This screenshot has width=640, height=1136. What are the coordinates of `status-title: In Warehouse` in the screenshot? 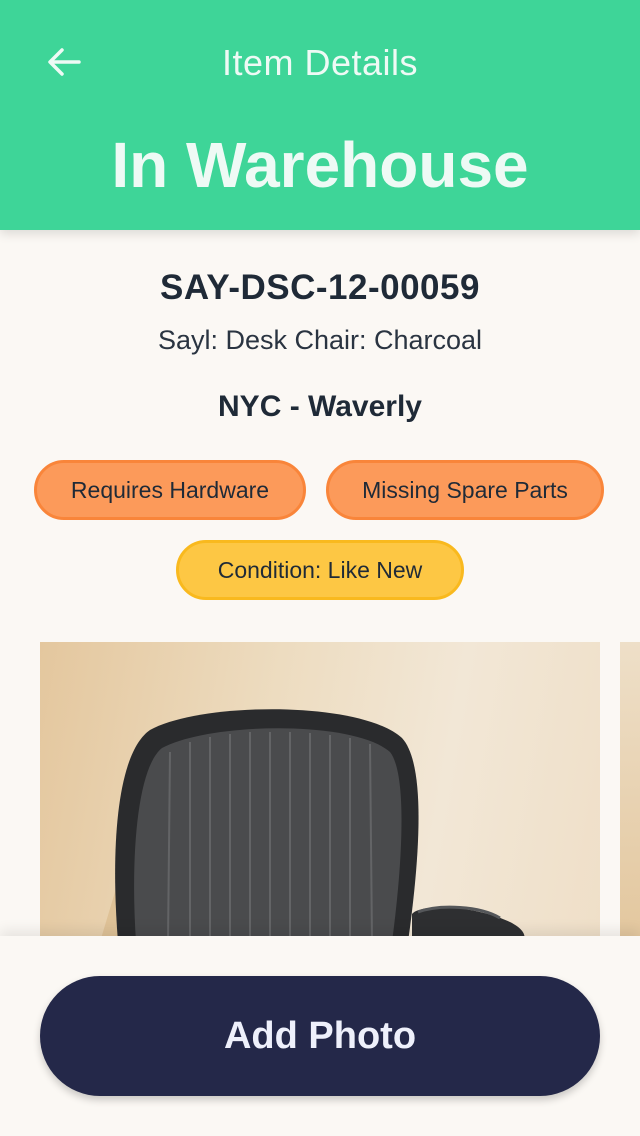 It's located at (320, 165).